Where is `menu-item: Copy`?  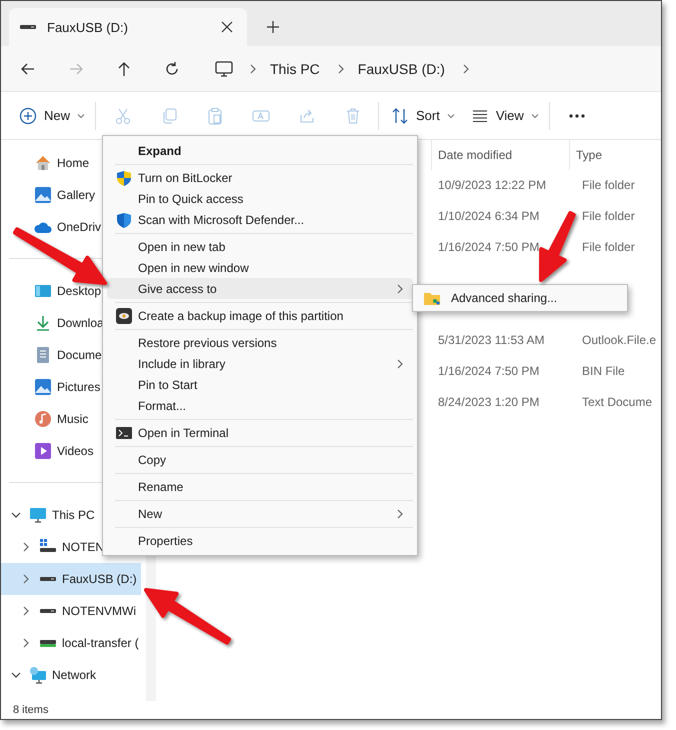 menu-item: Copy is located at coordinates (260, 459).